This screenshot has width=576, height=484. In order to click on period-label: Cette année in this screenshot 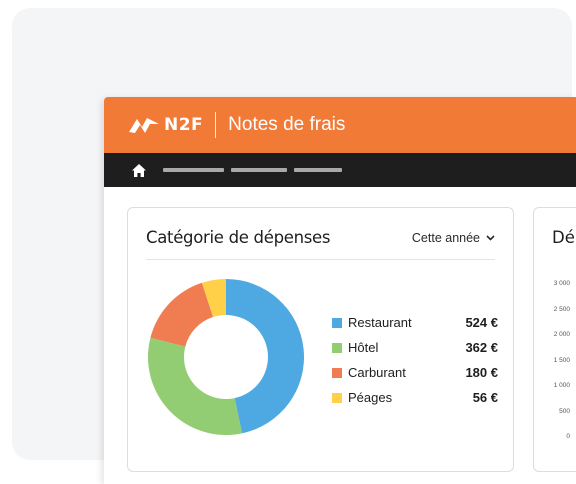, I will do `click(445, 238)`.